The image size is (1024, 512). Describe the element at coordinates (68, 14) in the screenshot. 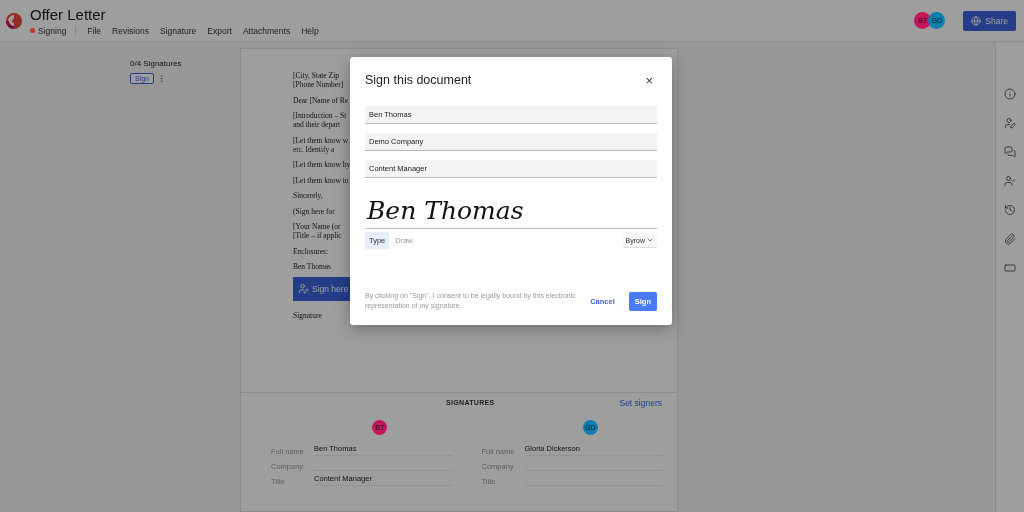

I see `document-title: Offer Letter` at that location.